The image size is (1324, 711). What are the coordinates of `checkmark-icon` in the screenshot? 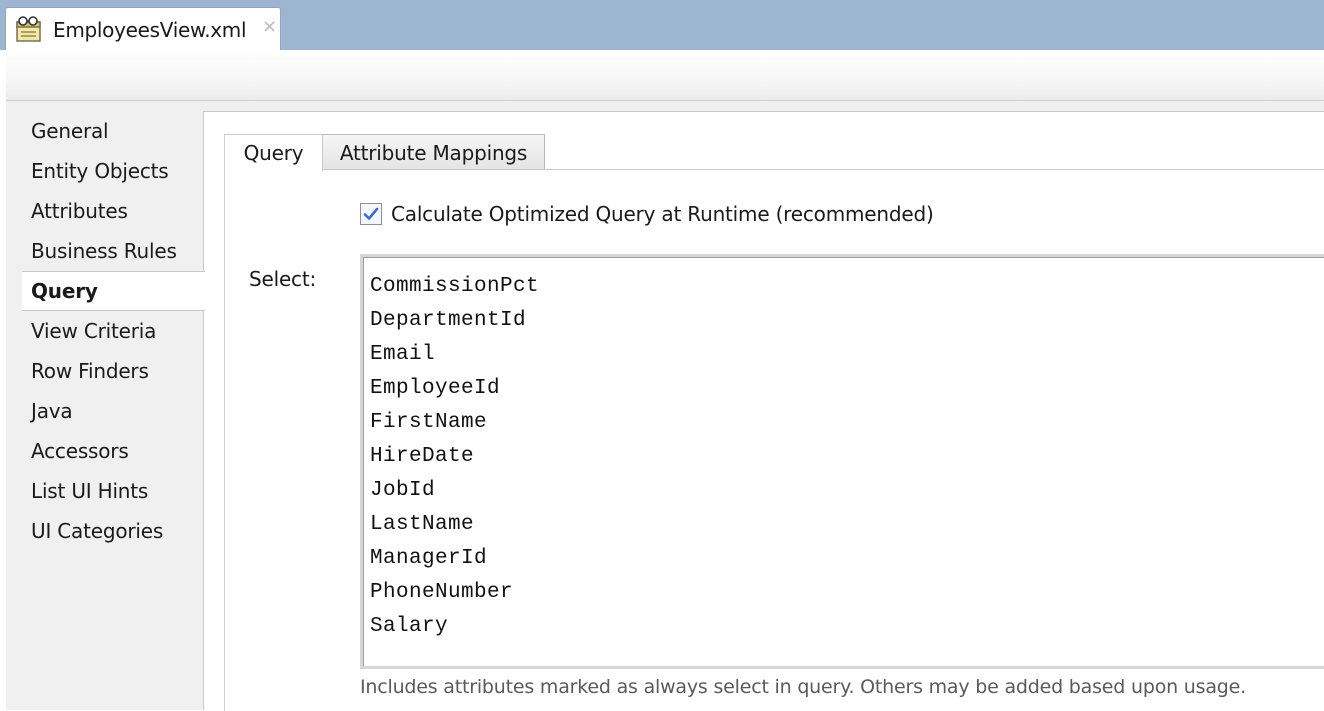 It's located at (371, 213).